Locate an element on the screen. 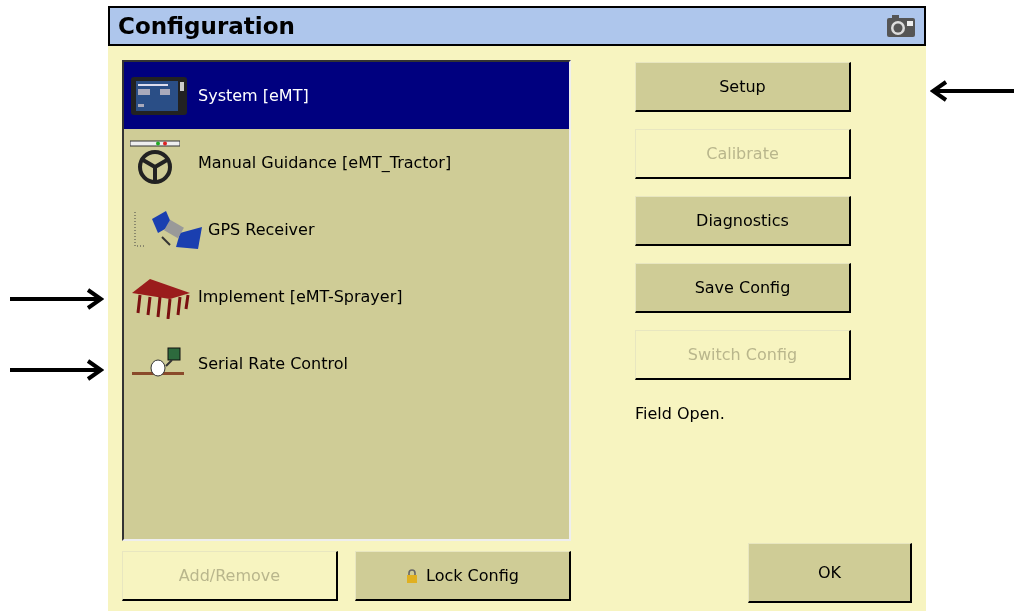 The width and height of the screenshot is (1017, 611). action-button: Lock Config is located at coordinates (463, 576).